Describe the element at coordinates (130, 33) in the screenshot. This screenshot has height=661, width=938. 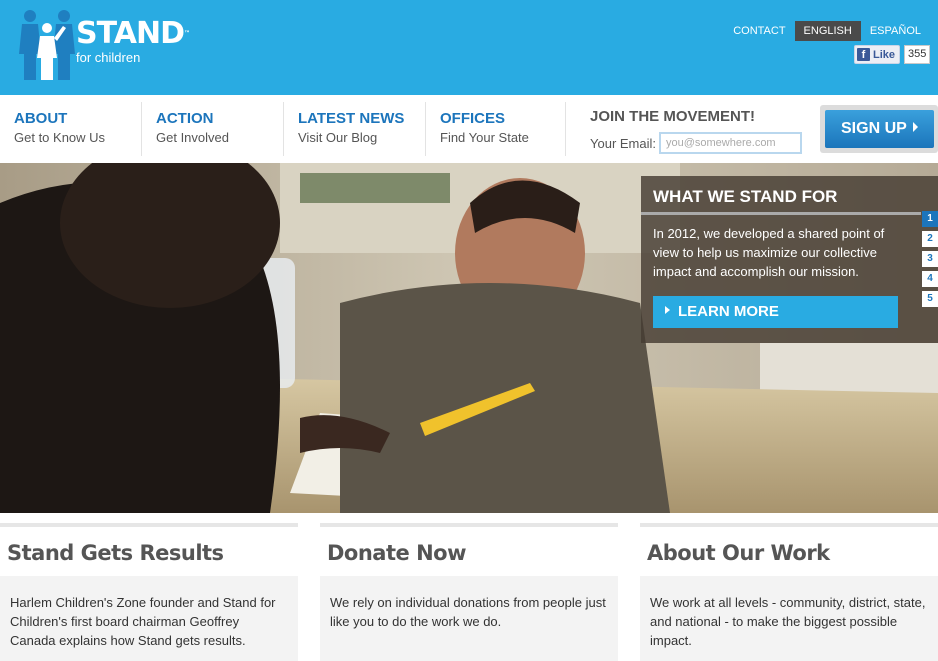
I see `logo-wordmark: STAND` at that location.